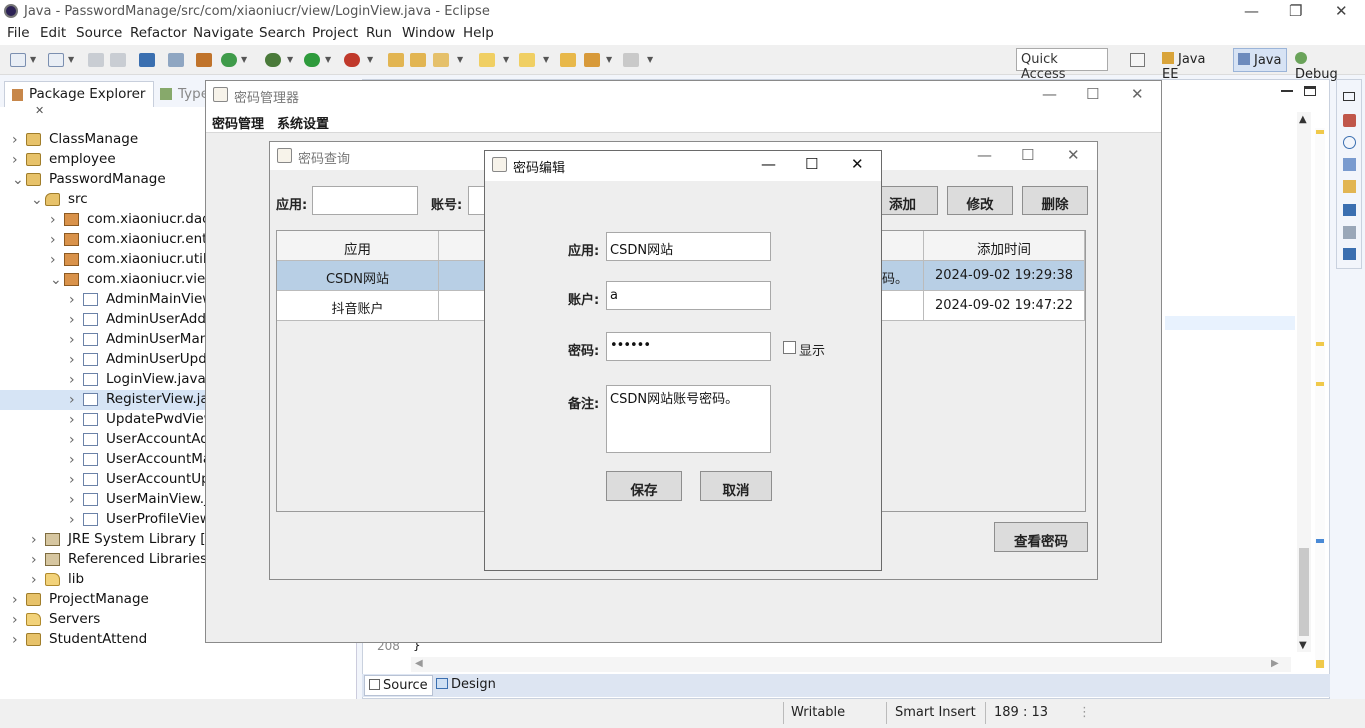 The width and height of the screenshot is (1365, 728). What do you see at coordinates (980, 200) in the screenshot?
I see `edit-button: 修改` at bounding box center [980, 200].